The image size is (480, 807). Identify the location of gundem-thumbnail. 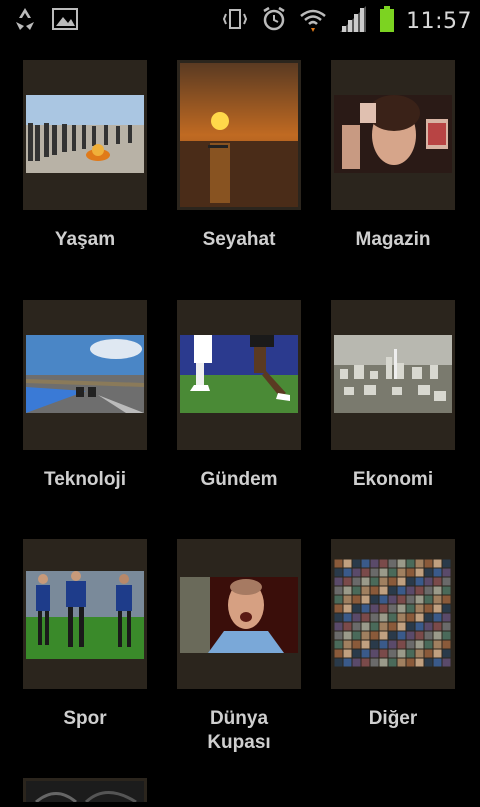
(239, 374).